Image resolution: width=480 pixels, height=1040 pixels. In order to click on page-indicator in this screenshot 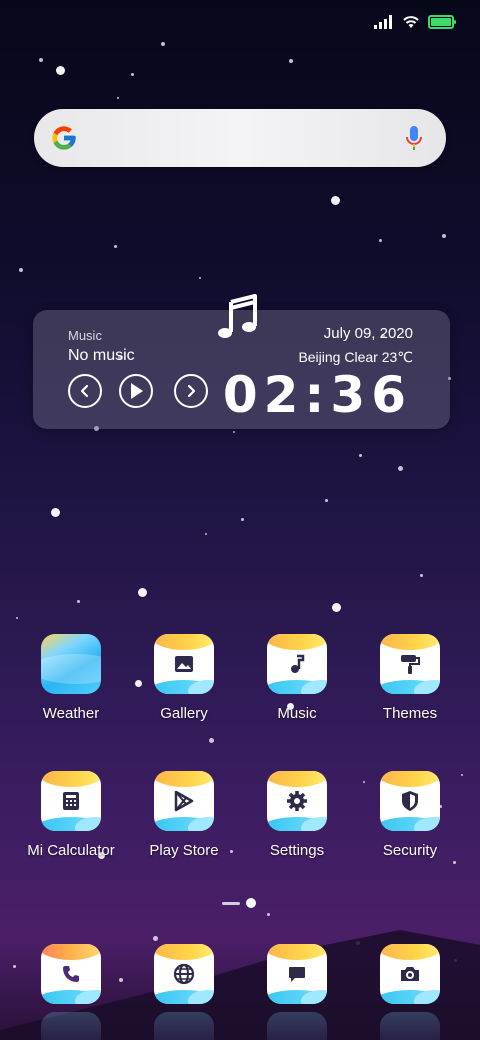, I will do `click(239, 903)`.